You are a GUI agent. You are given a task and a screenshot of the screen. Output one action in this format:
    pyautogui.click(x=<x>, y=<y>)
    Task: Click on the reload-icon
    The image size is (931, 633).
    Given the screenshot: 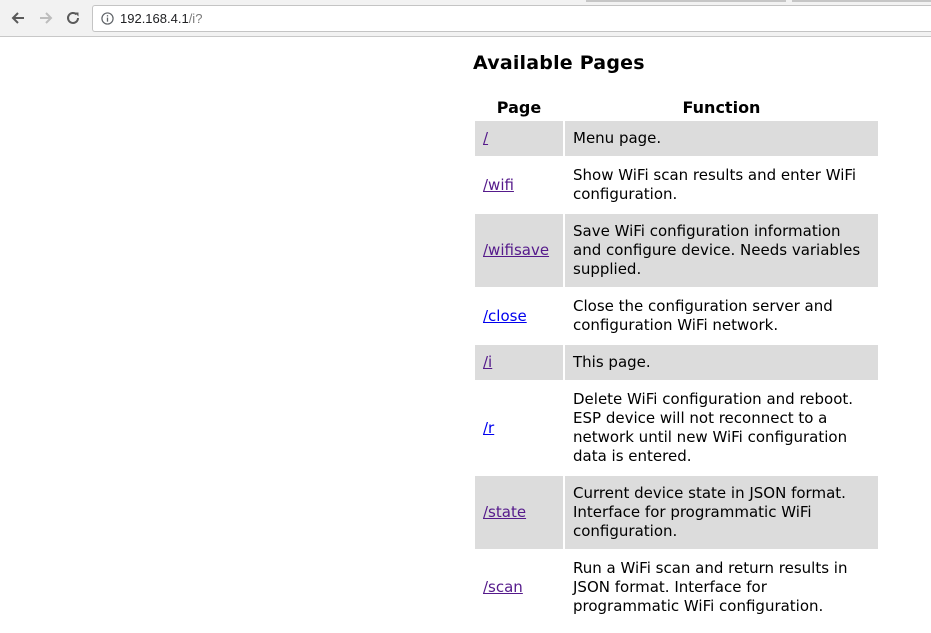 What is the action you would take?
    pyautogui.click(x=73, y=17)
    